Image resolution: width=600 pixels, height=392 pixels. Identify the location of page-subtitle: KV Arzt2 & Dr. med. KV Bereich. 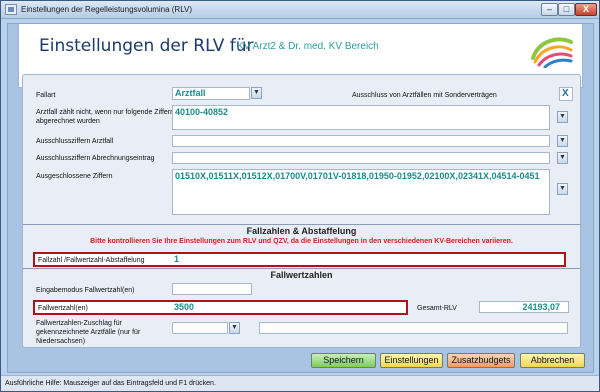
(308, 46).